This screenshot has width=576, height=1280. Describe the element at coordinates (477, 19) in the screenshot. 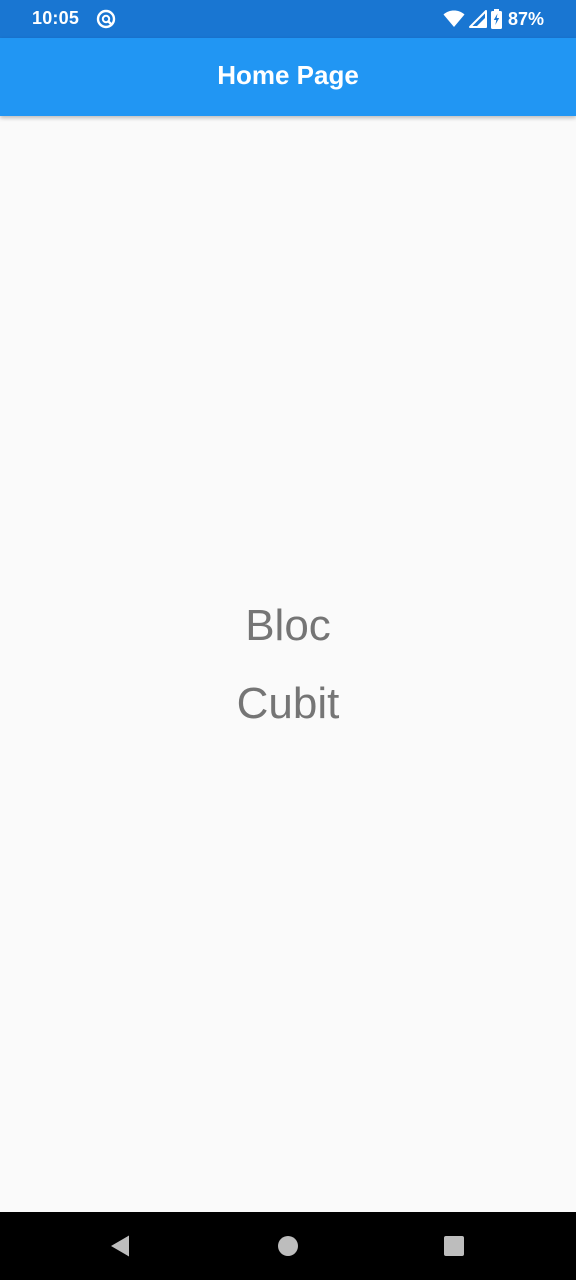

I see `cellular-signal-icon` at that location.